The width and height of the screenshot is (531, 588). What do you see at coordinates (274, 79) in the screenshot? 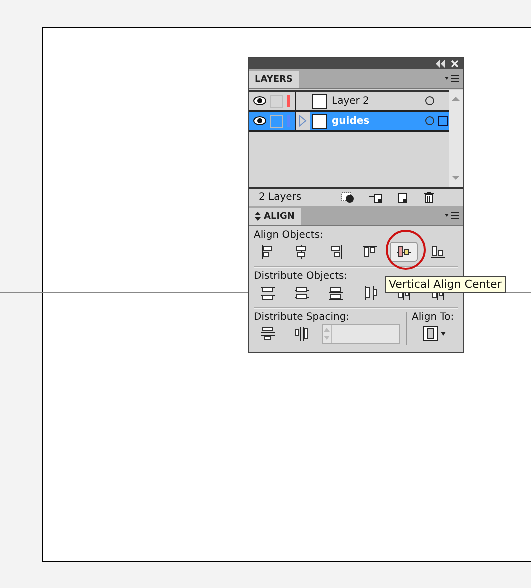
I see `layers-tab: LAYERS` at bounding box center [274, 79].